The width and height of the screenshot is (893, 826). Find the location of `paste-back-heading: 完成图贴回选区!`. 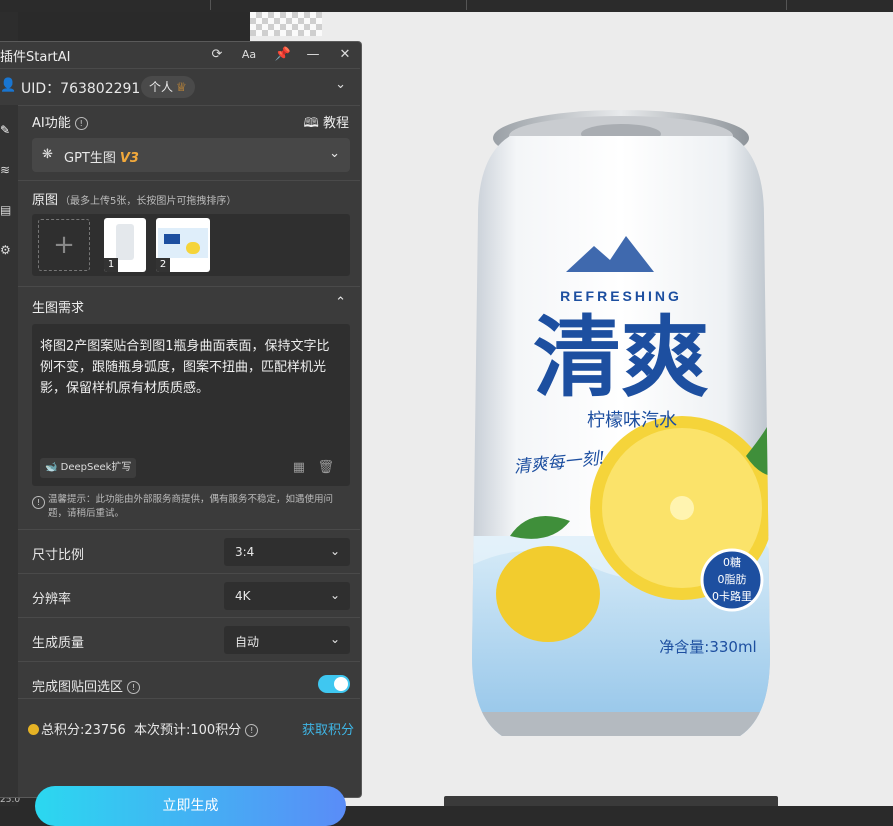

paste-back-heading: 完成图贴回选区! is located at coordinates (86, 685).